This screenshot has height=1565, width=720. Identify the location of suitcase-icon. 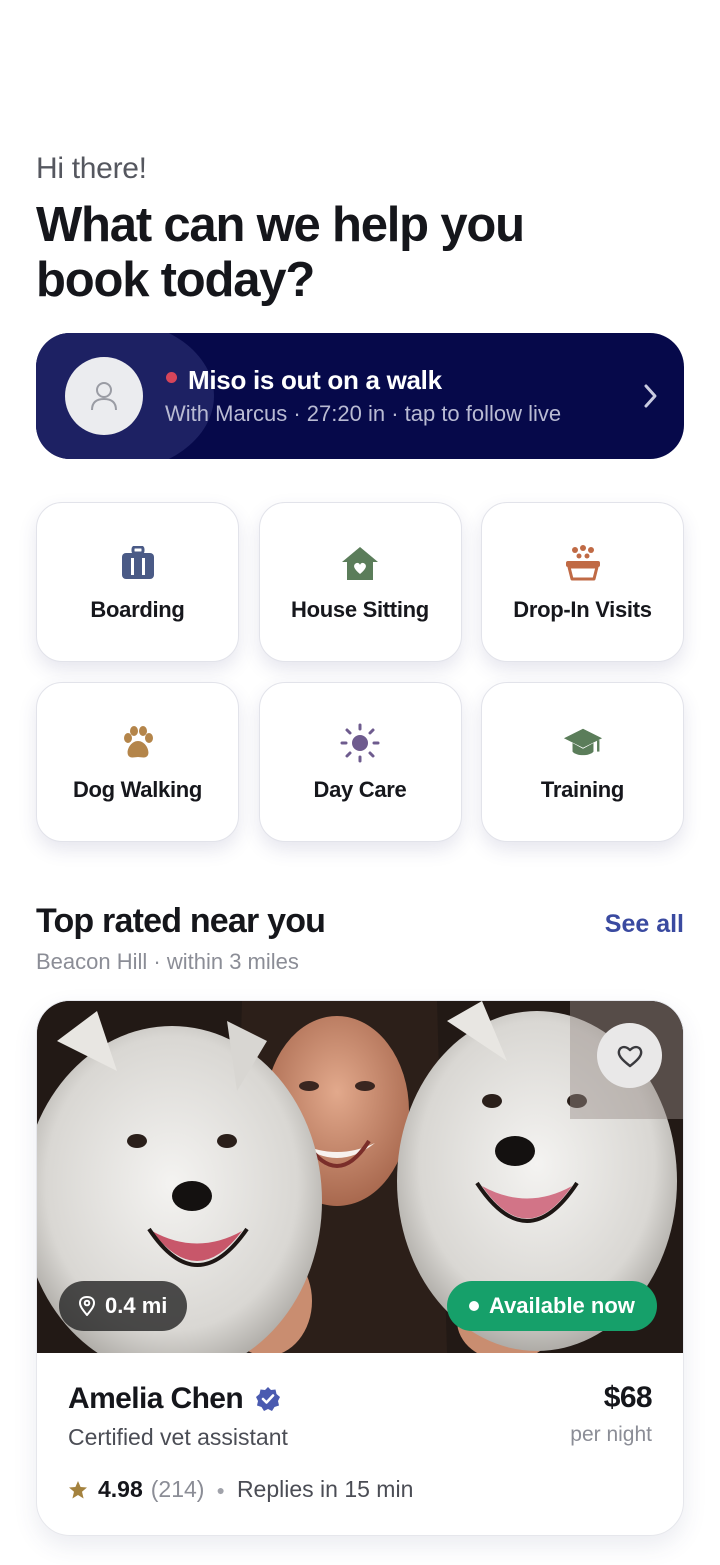
(137, 562).